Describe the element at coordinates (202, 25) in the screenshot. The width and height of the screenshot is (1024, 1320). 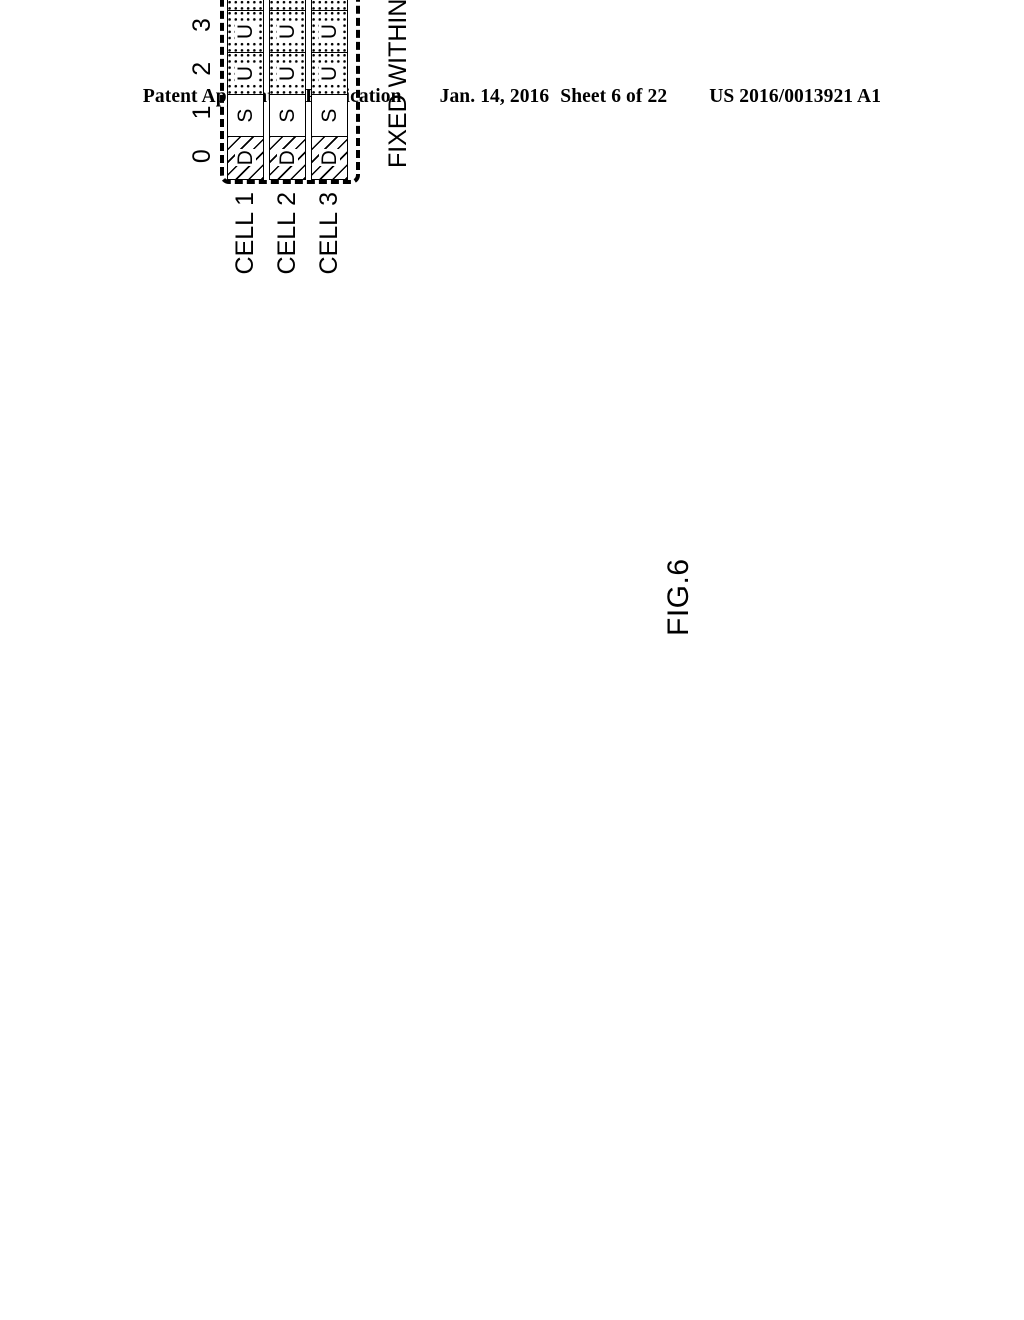
I see `subframe-index: 3` at that location.